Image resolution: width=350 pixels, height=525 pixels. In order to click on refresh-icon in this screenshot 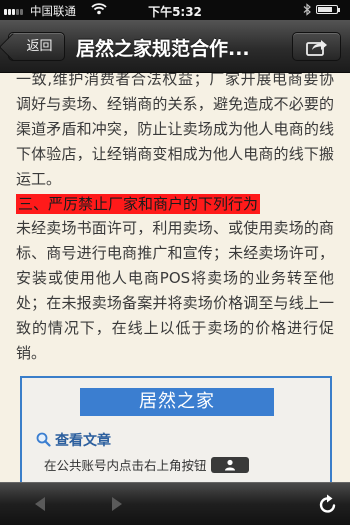, I will do `click(328, 506)`.